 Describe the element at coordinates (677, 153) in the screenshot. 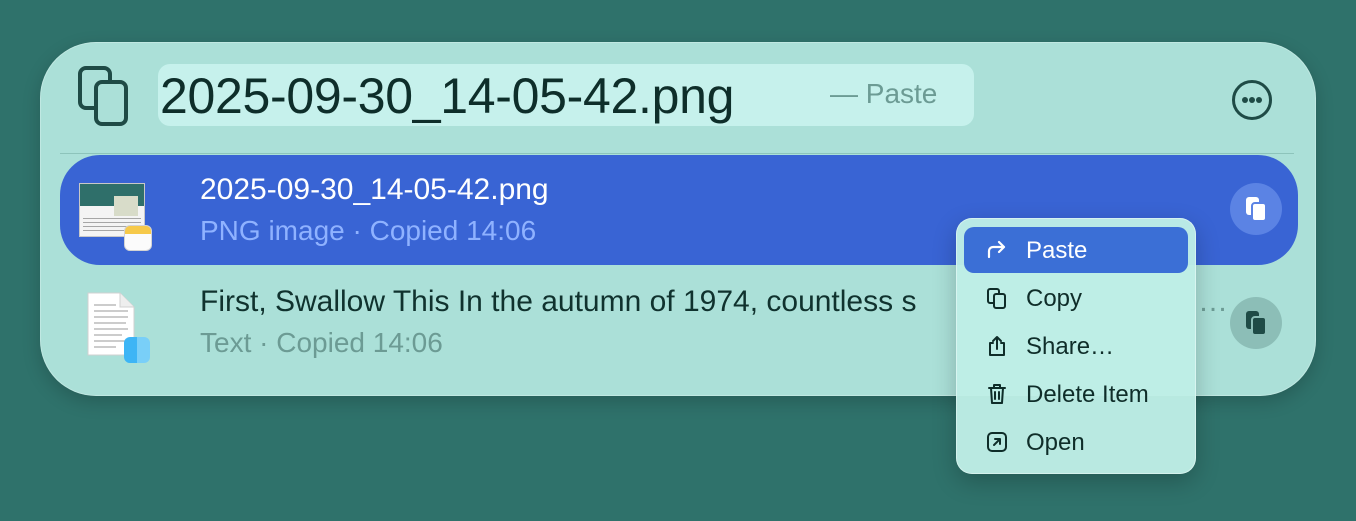

I see `divider` at that location.